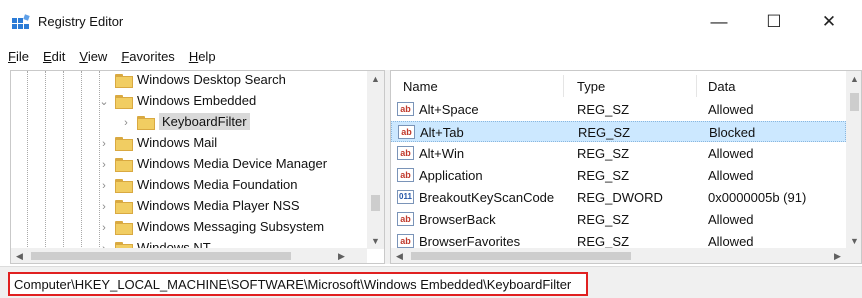  I want to click on menu-view: View, so click(93, 56).